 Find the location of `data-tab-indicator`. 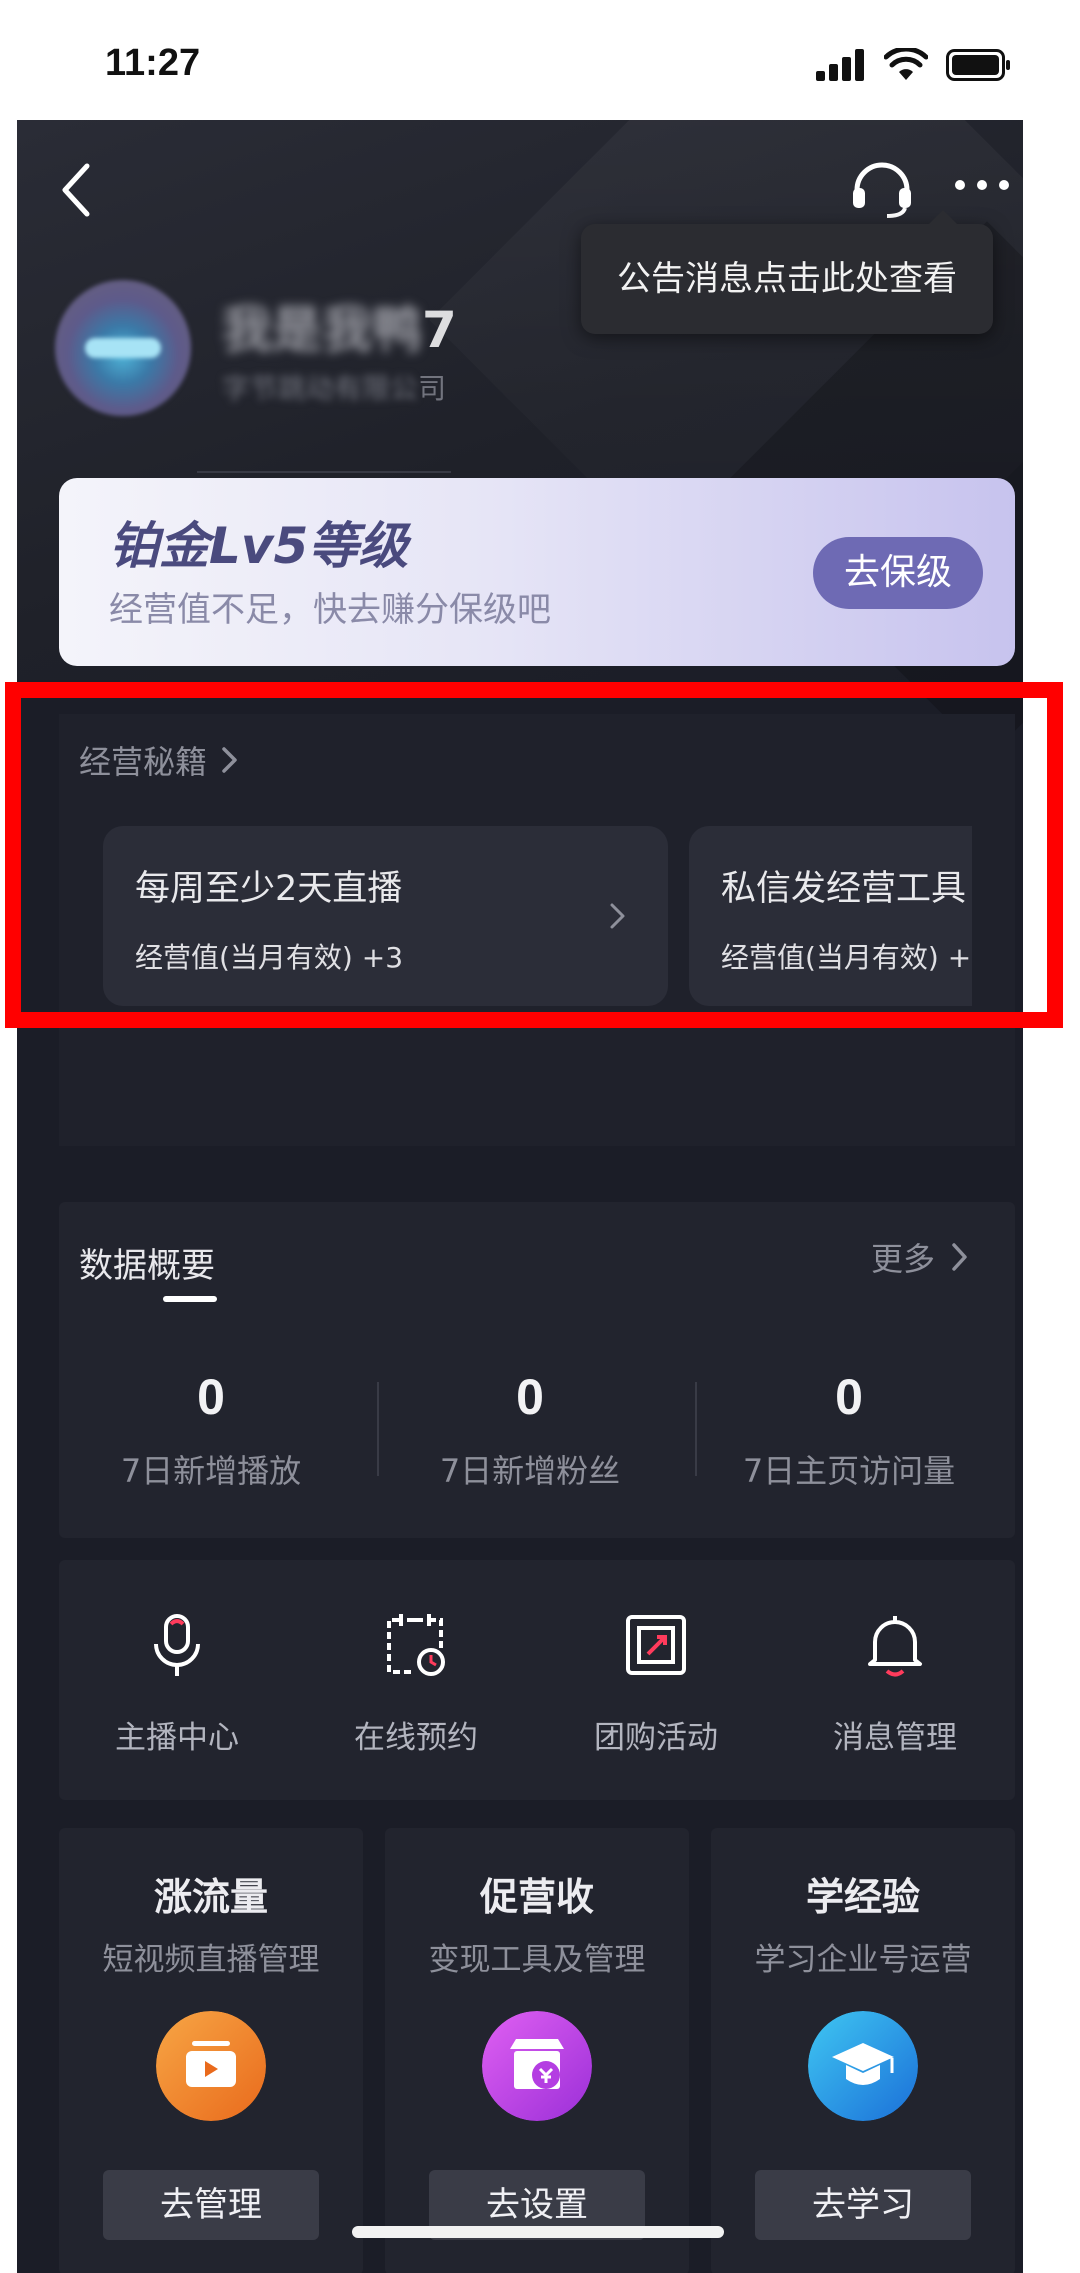

data-tab-indicator is located at coordinates (190, 1299).